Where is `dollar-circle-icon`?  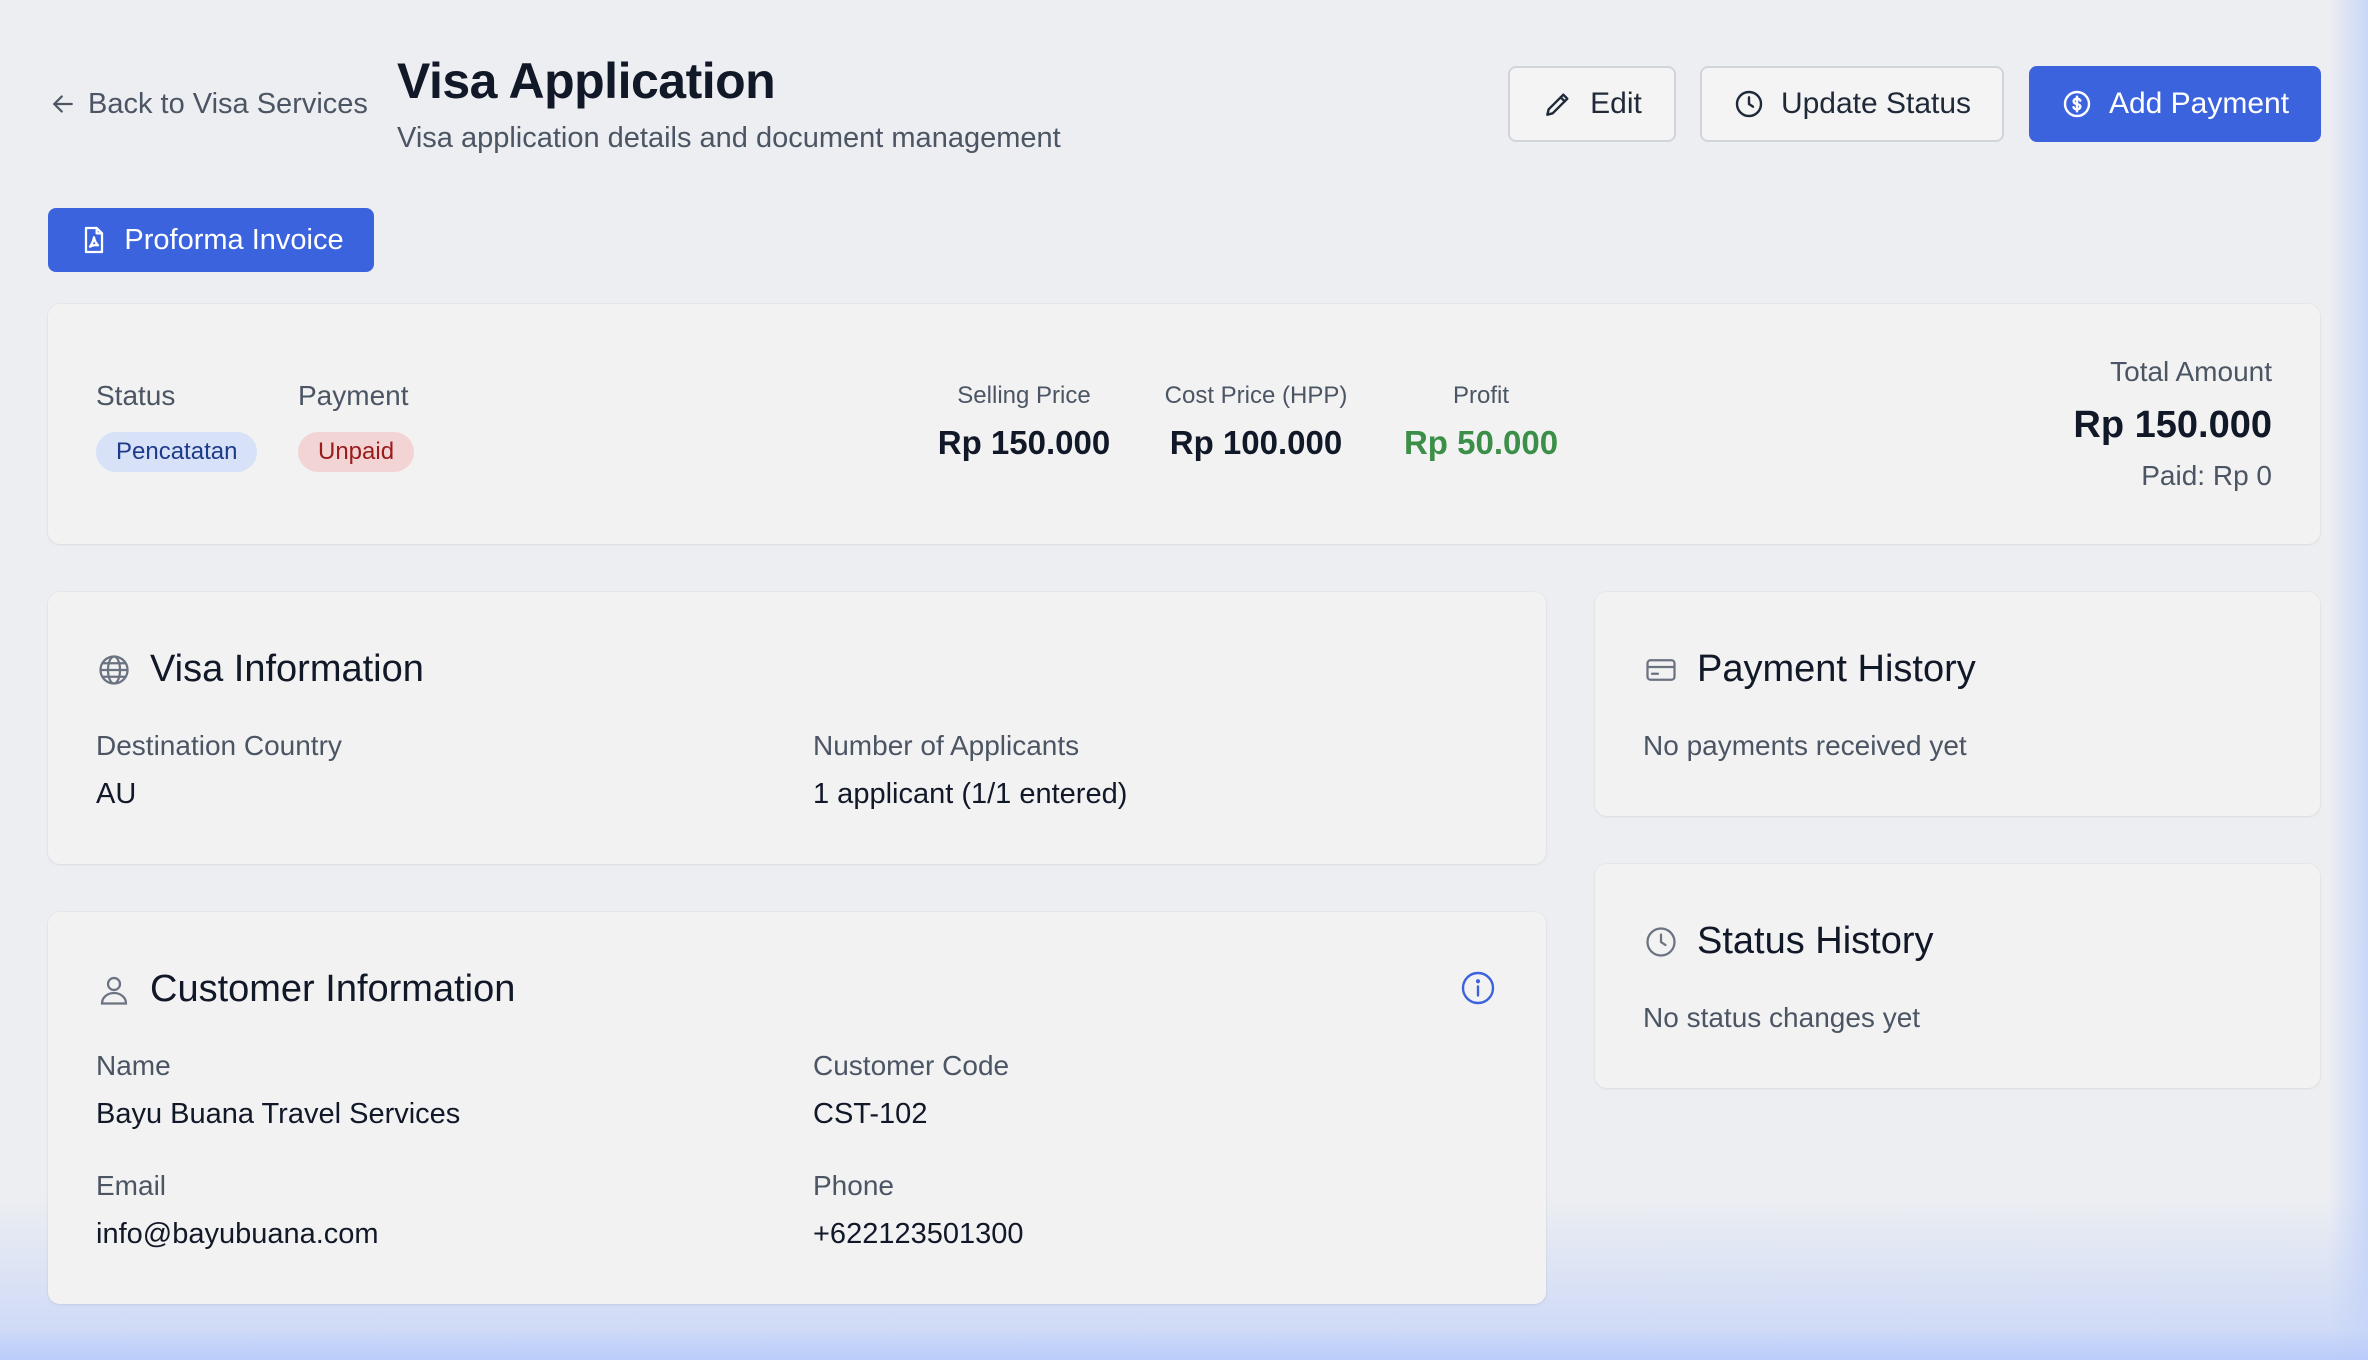
dollar-circle-icon is located at coordinates (2077, 104).